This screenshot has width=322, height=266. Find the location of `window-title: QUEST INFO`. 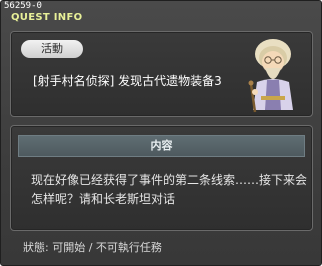

window-title: QUEST INFO is located at coordinates (47, 17).